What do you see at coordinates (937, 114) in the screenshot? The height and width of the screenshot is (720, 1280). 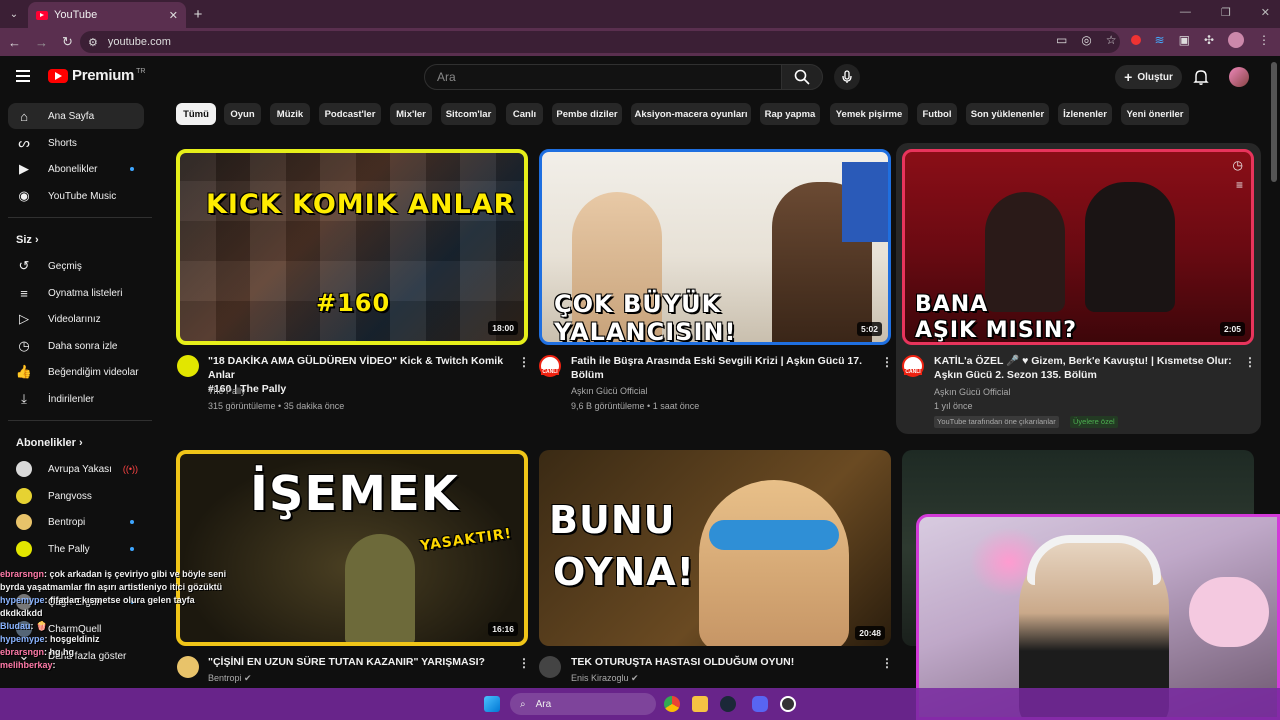 I see `chip-football: Futbol` at bounding box center [937, 114].